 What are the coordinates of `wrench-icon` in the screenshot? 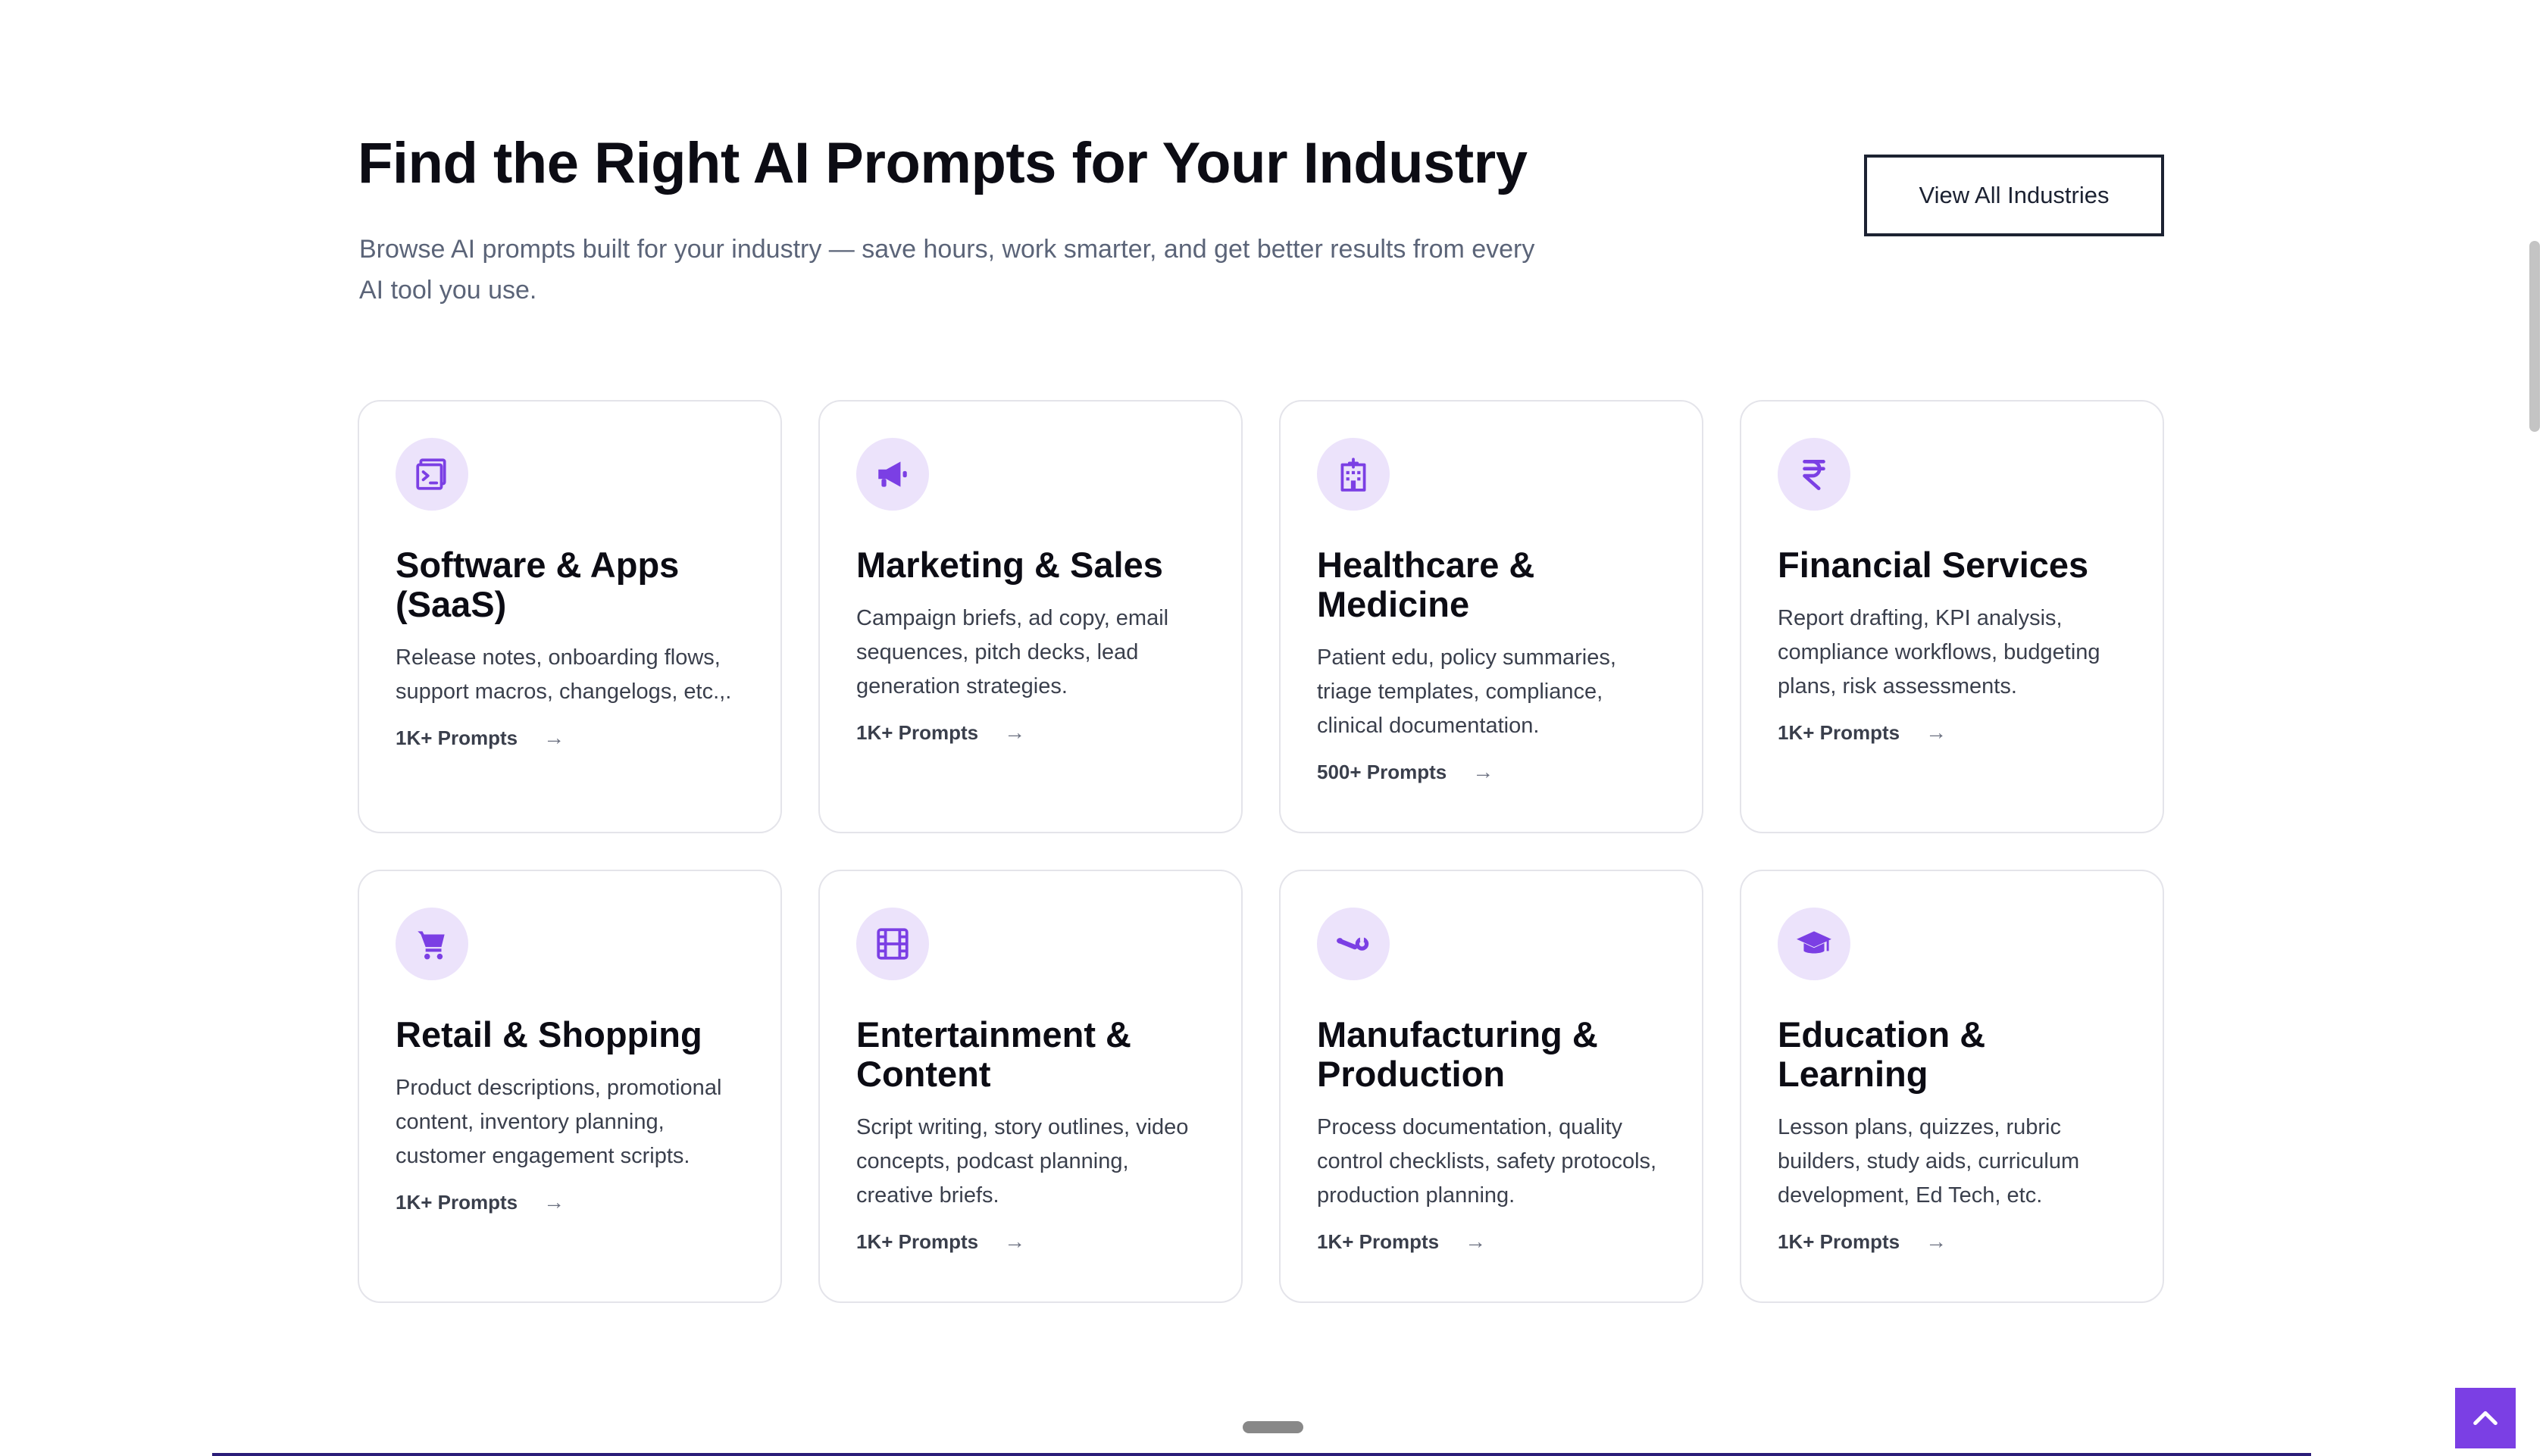 It's located at (1353, 944).